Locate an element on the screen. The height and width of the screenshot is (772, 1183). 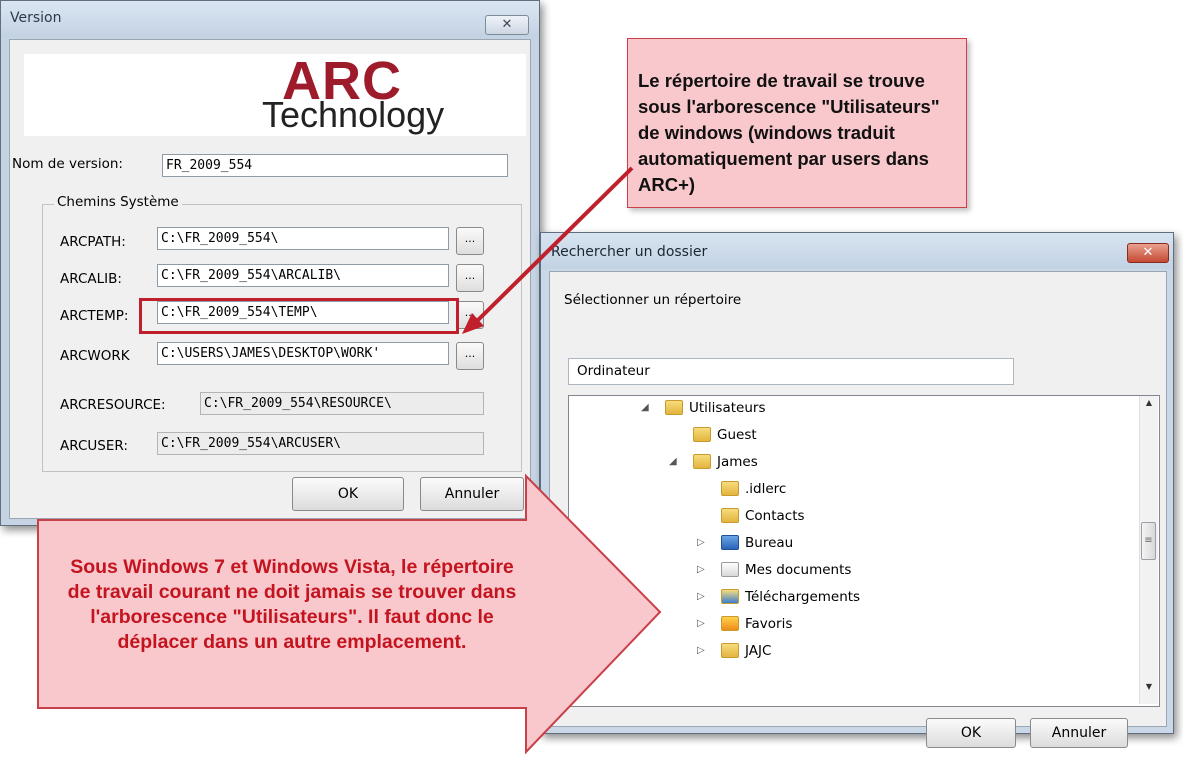
arcalib-label: ARCALIB: is located at coordinates (91, 279).